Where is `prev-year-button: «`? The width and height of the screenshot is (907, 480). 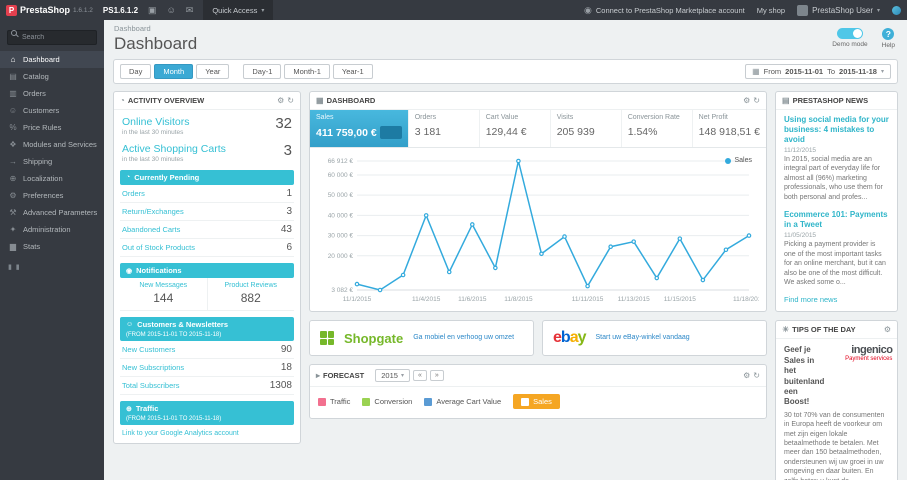 prev-year-button: « is located at coordinates (419, 375).